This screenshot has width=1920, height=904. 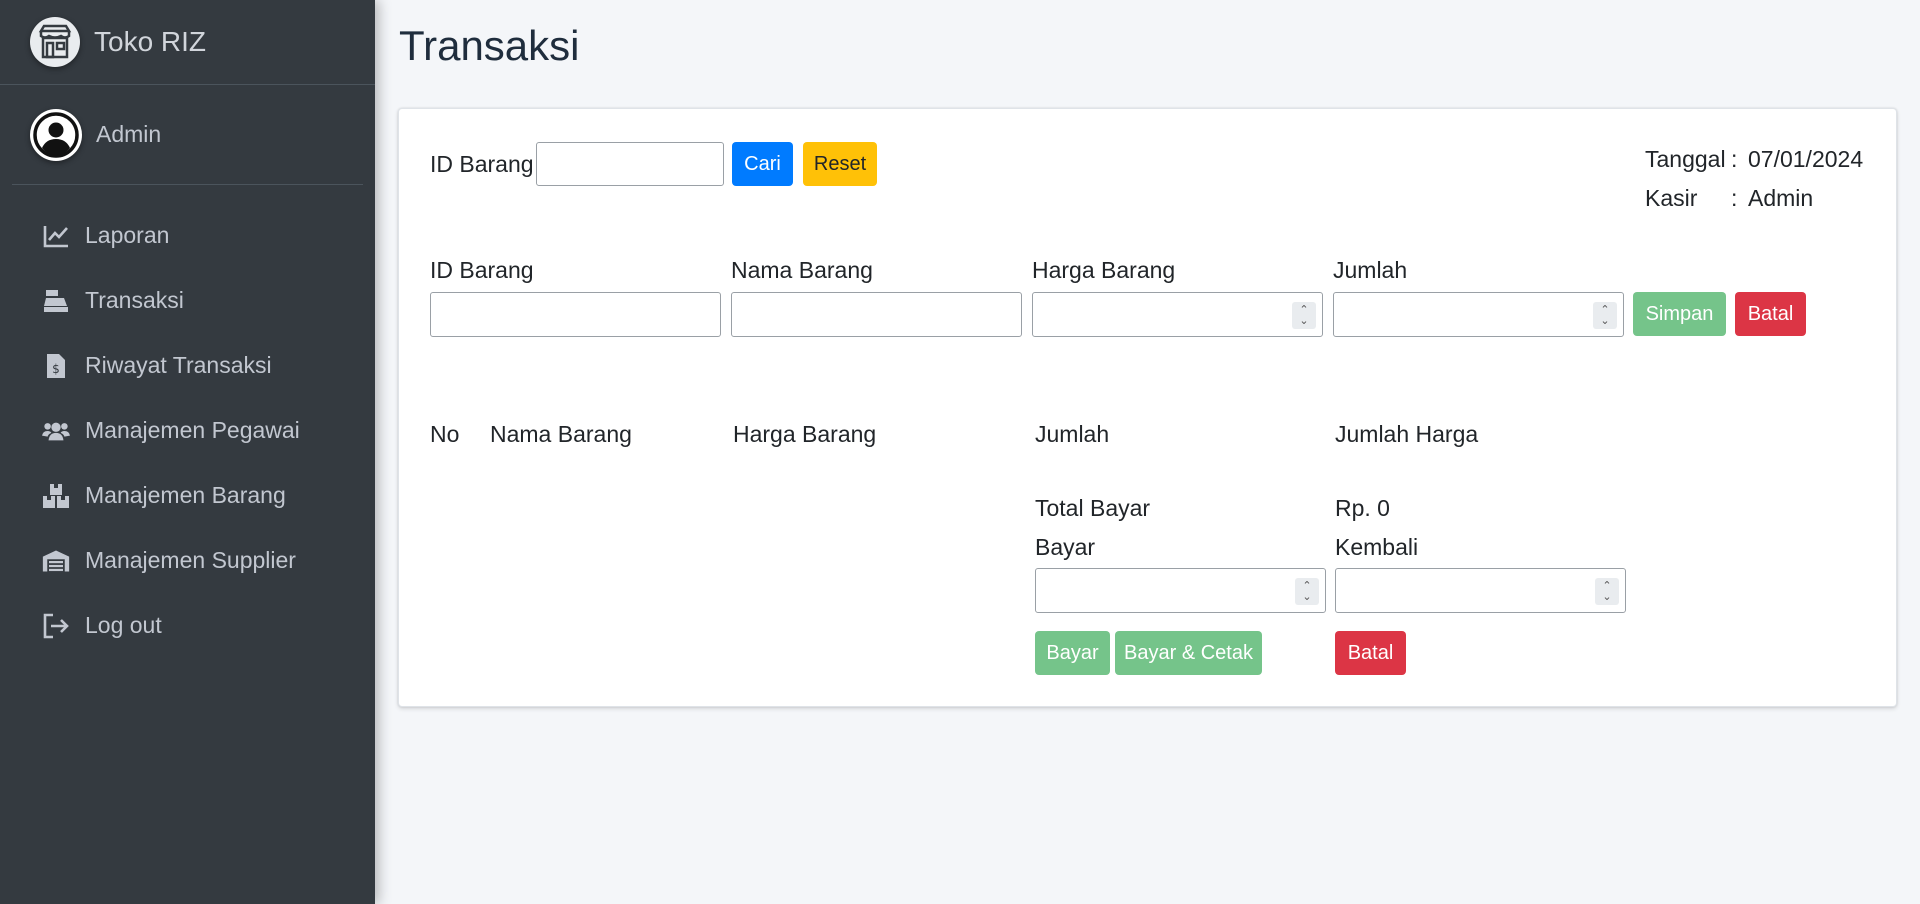 What do you see at coordinates (1770, 314) in the screenshot?
I see `cancel-item-button: Batal` at bounding box center [1770, 314].